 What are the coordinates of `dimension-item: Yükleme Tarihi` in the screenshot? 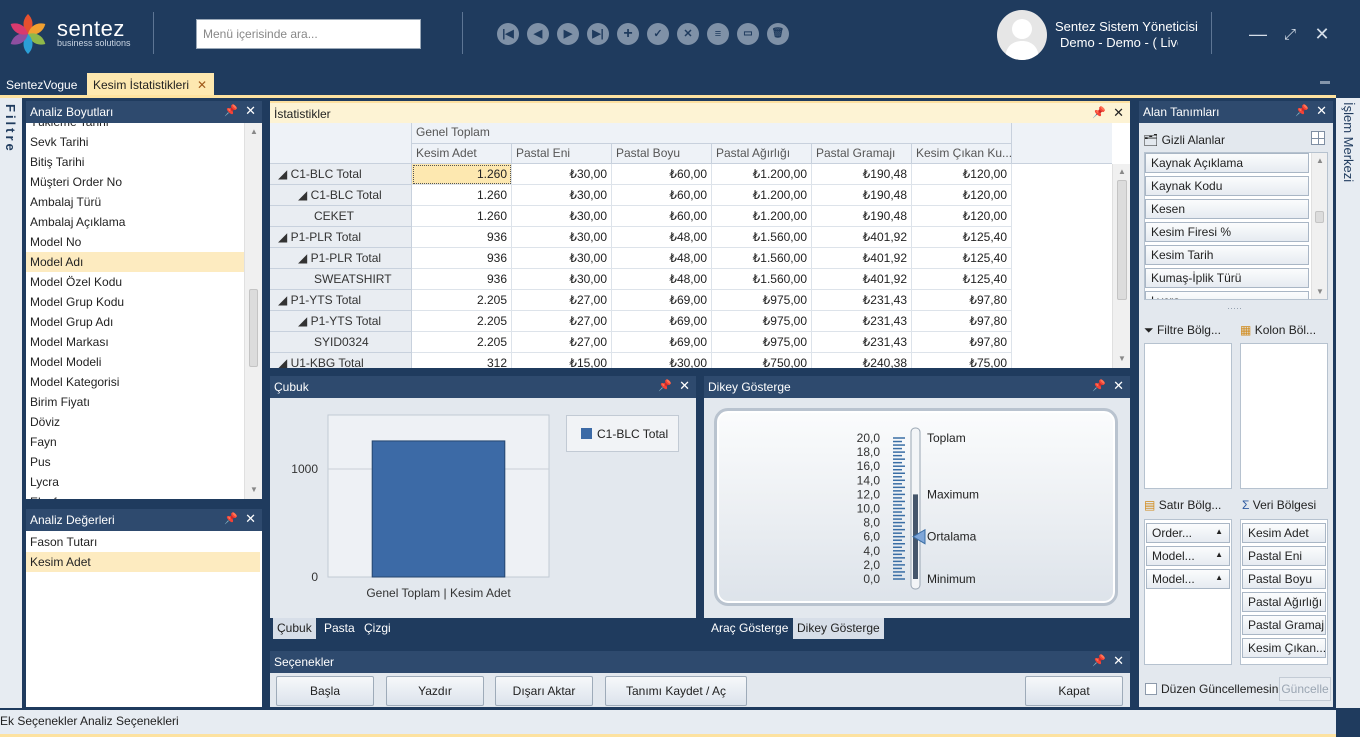 It's located at (135, 127).